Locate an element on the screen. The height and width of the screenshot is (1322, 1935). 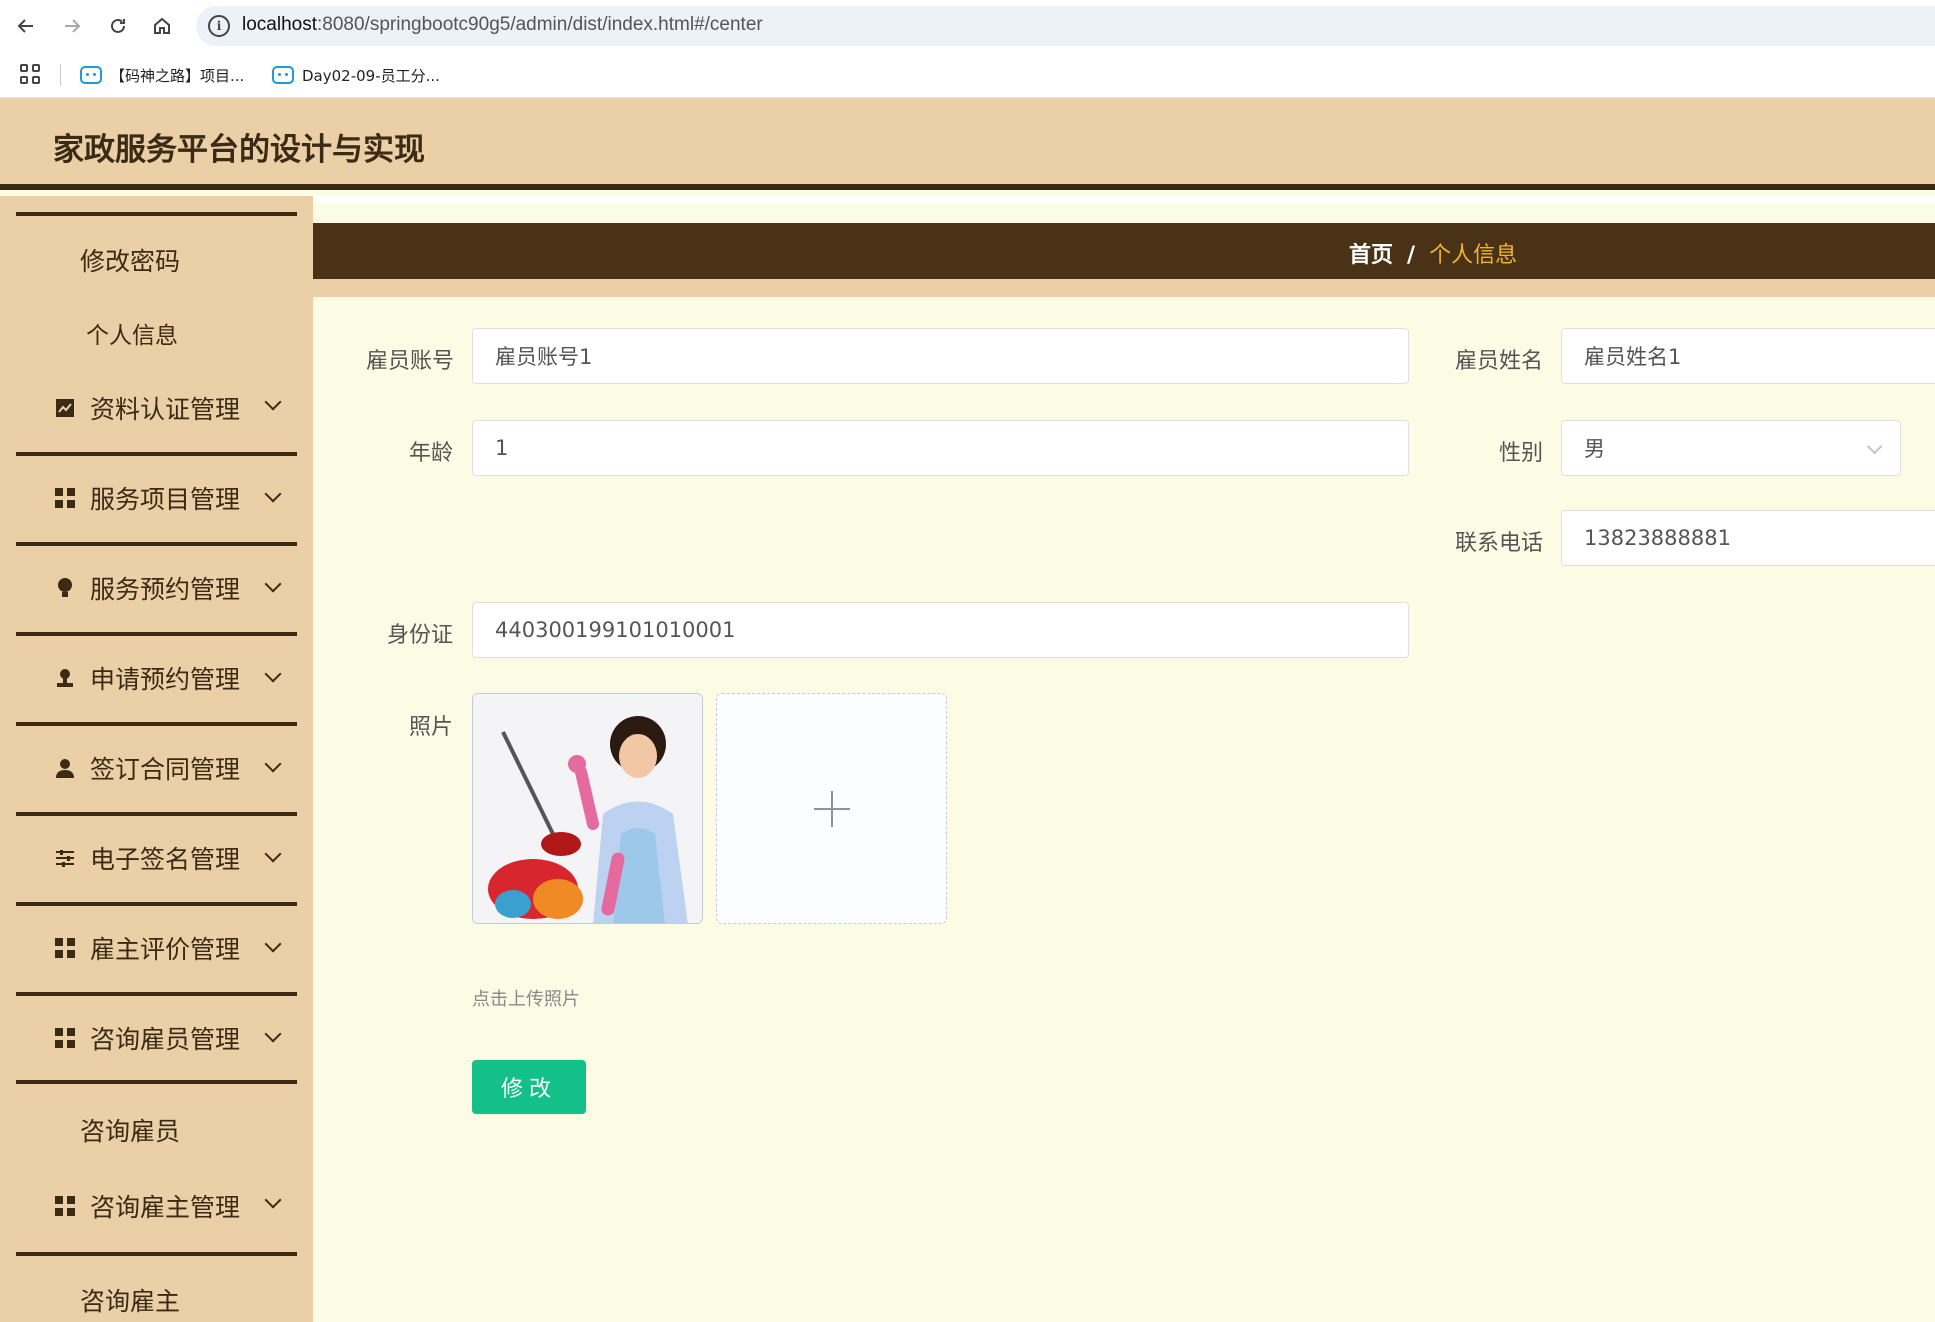
gender-select: 男 is located at coordinates (1731, 448).